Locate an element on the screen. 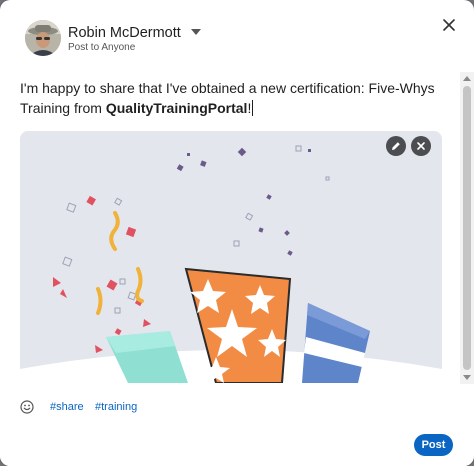 Image resolution: width=474 pixels, height=466 pixels. post-button: Post is located at coordinates (433, 445).